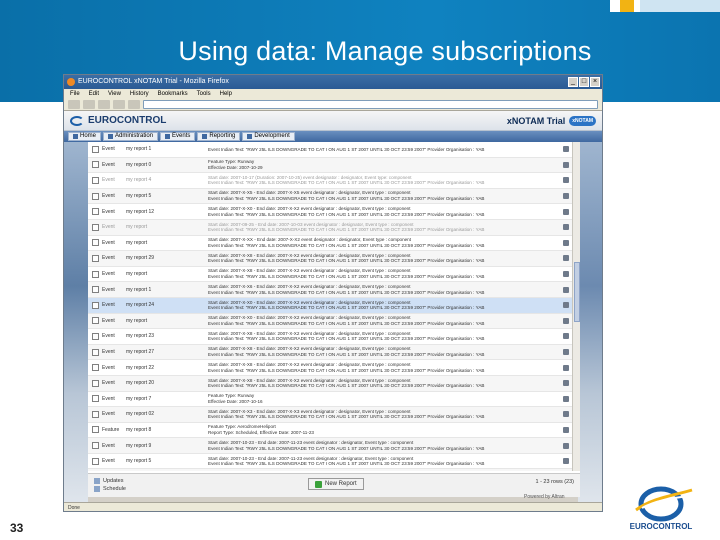 The height and width of the screenshot is (540, 720). What do you see at coordinates (104, 104) in the screenshot?
I see `reload-icon` at bounding box center [104, 104].